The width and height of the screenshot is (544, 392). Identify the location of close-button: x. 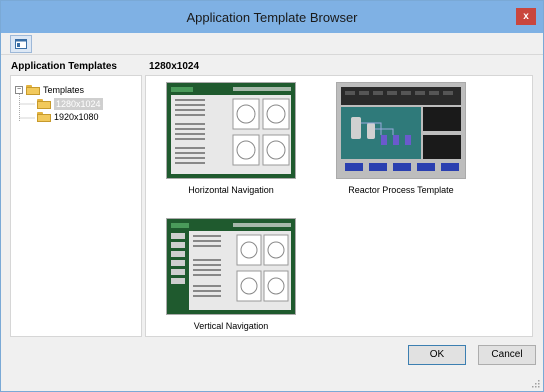
(526, 16).